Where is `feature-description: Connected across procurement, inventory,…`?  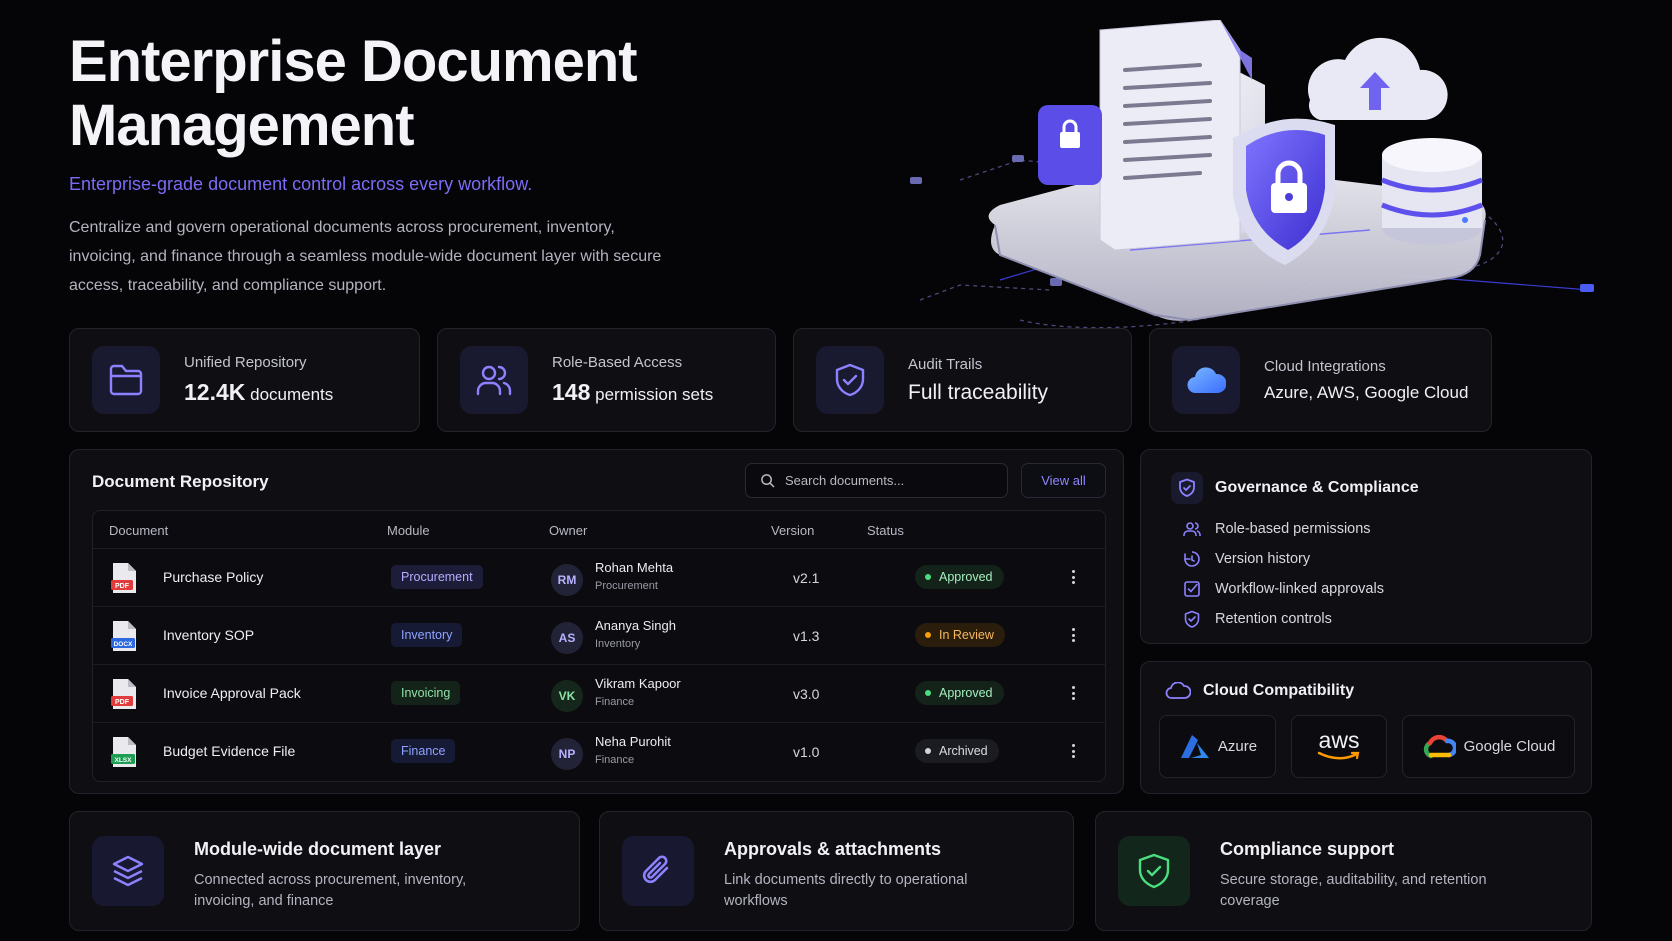
feature-description: Connected across procurement, inventory,… is located at coordinates (330, 890).